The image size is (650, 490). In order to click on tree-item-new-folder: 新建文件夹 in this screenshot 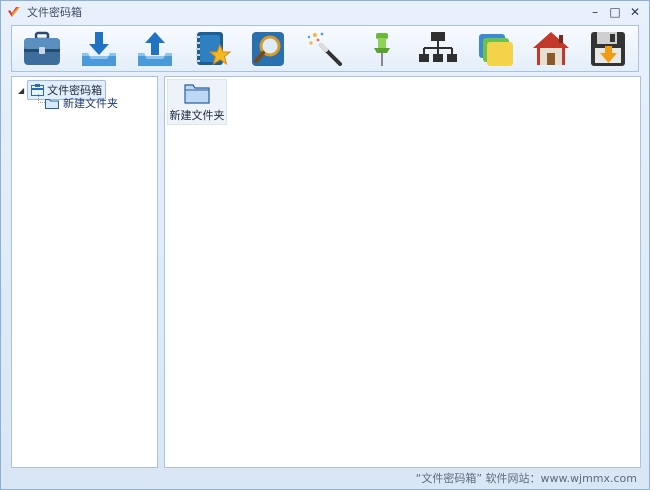, I will do `click(81, 103)`.